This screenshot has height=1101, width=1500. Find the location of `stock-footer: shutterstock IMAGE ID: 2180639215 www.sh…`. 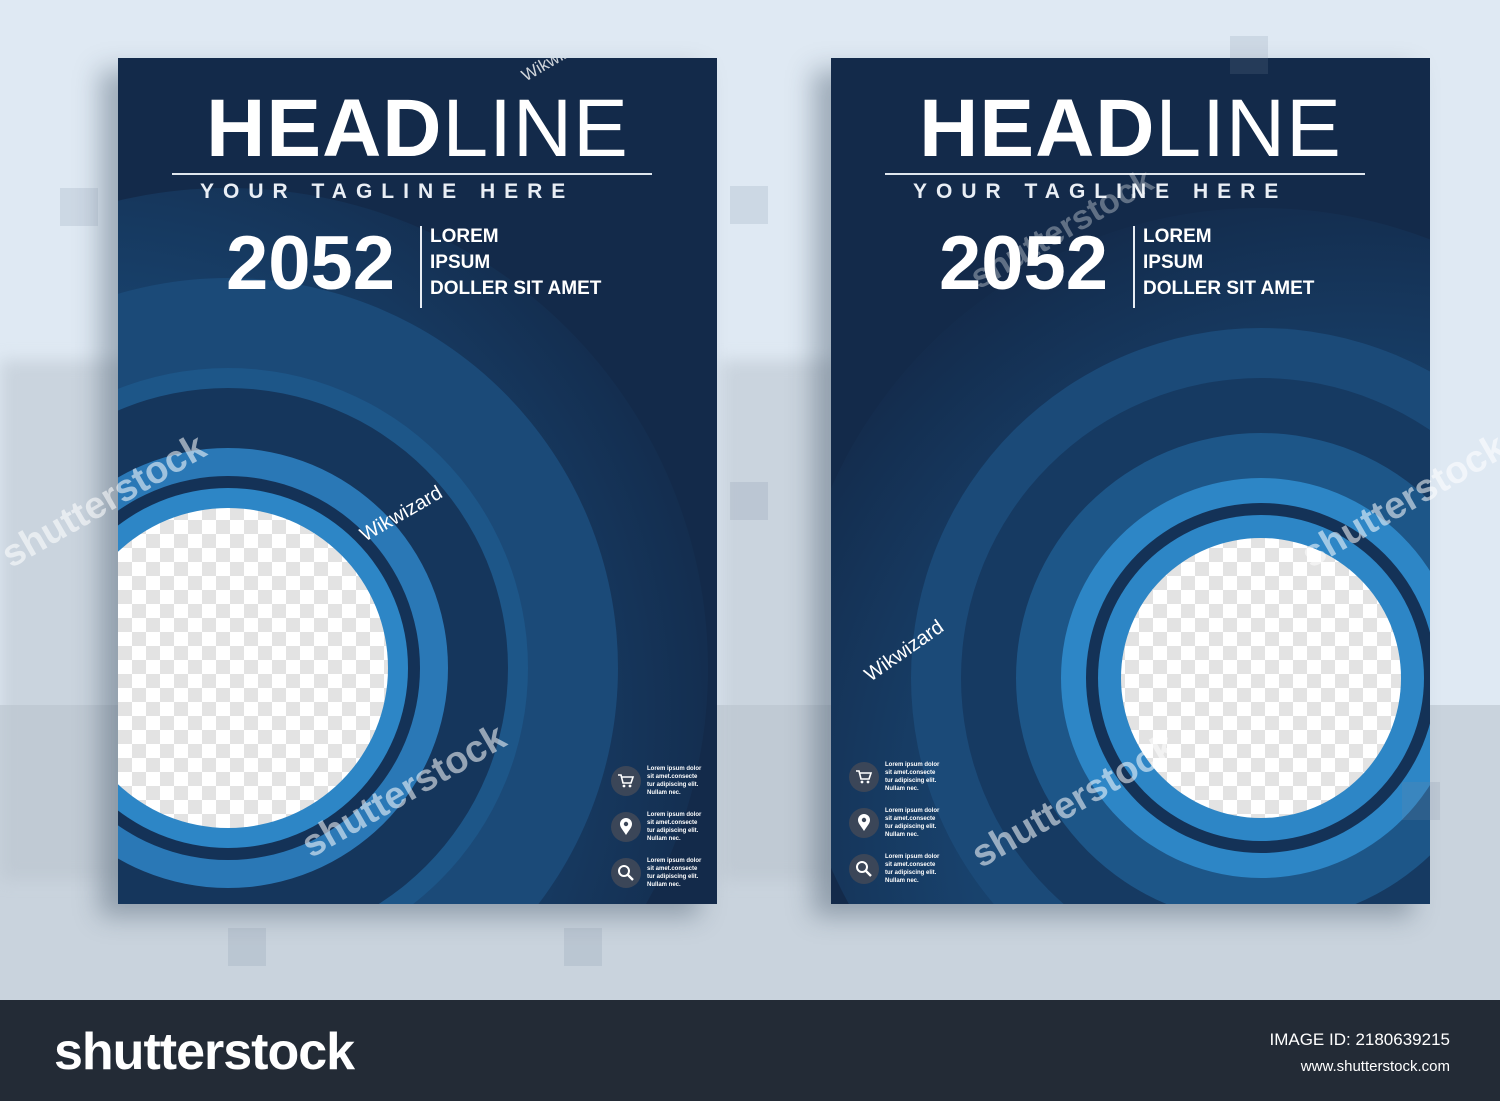

stock-footer: shutterstock IMAGE ID: 2180639215 www.sh… is located at coordinates (750, 1050).